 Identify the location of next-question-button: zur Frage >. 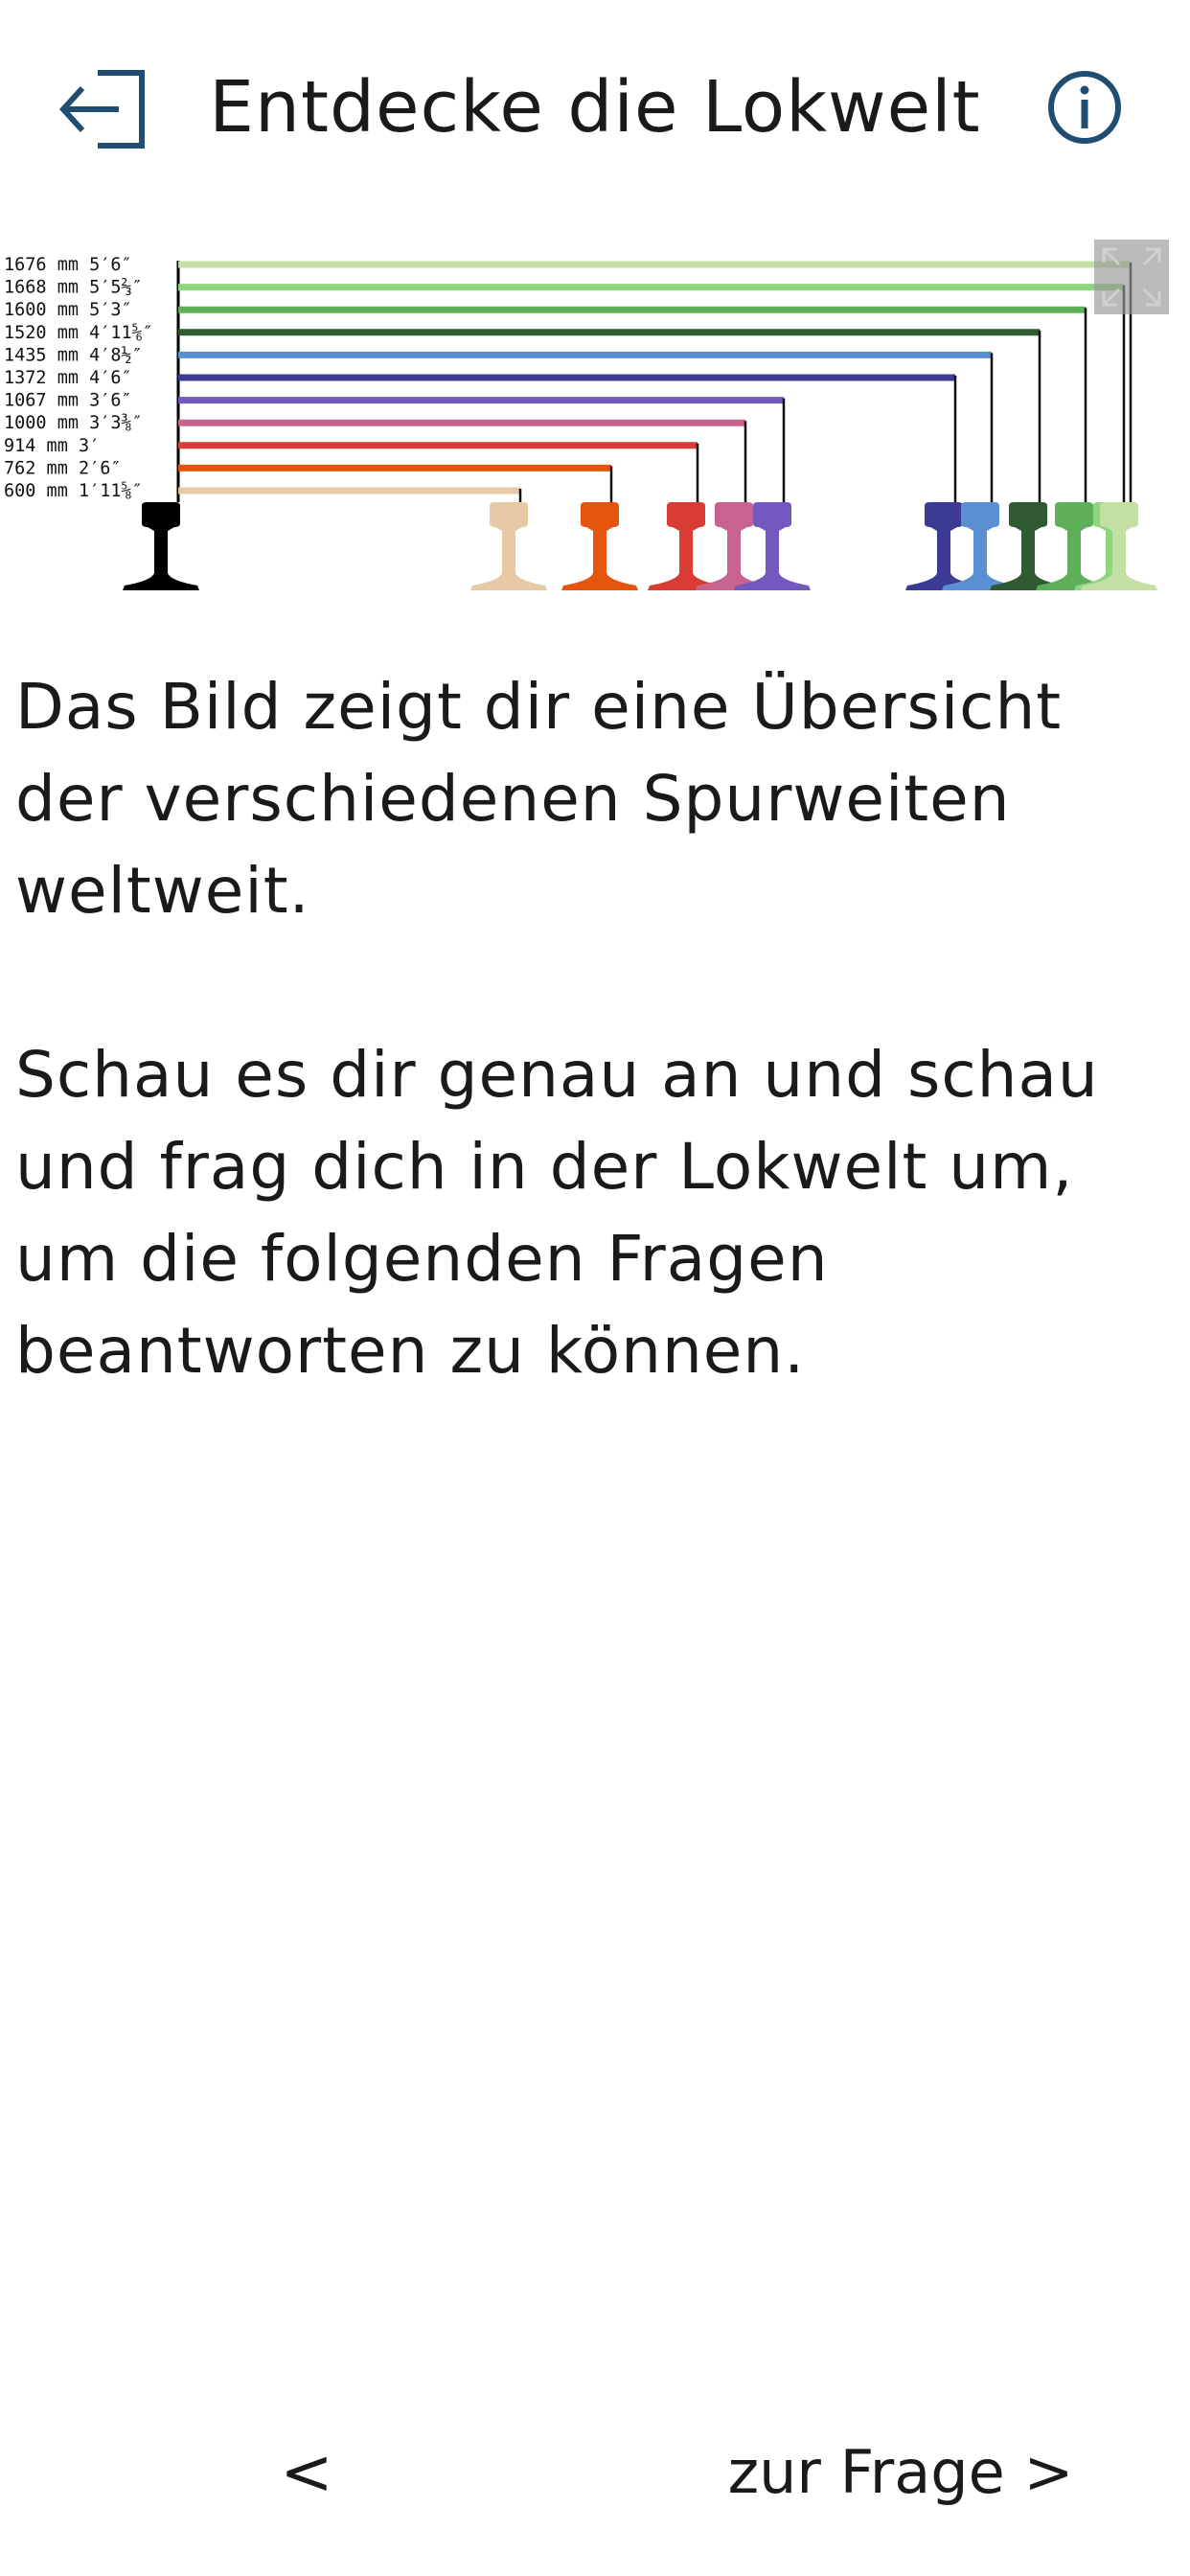
(901, 2472).